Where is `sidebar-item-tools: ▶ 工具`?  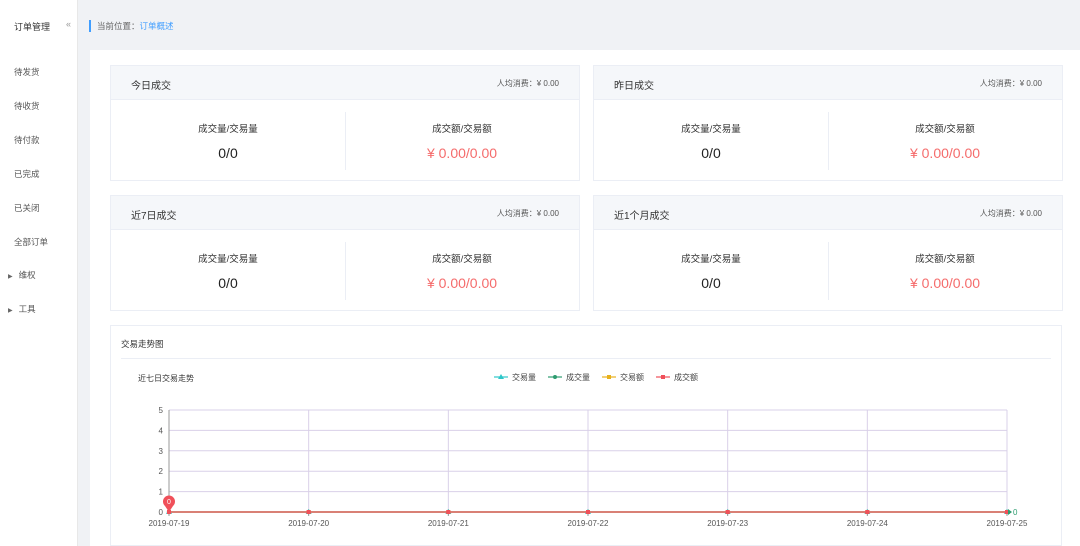 sidebar-item-tools: ▶ 工具 is located at coordinates (22, 309).